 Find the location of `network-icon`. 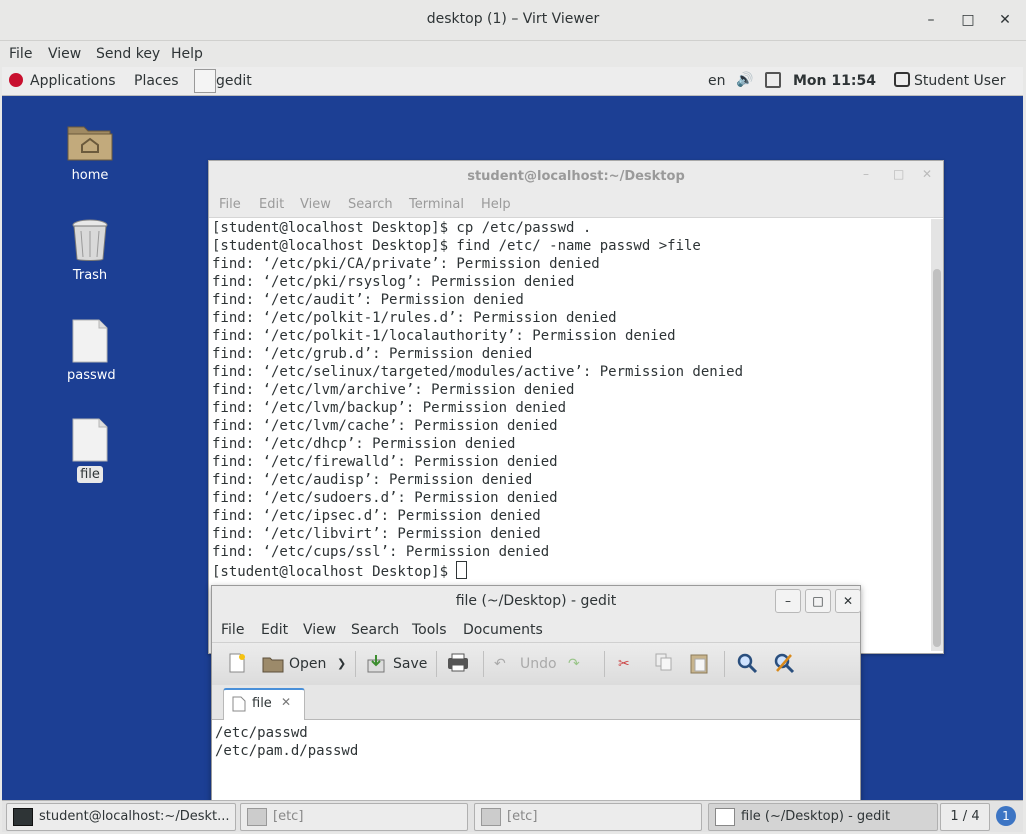

network-icon is located at coordinates (773, 80).